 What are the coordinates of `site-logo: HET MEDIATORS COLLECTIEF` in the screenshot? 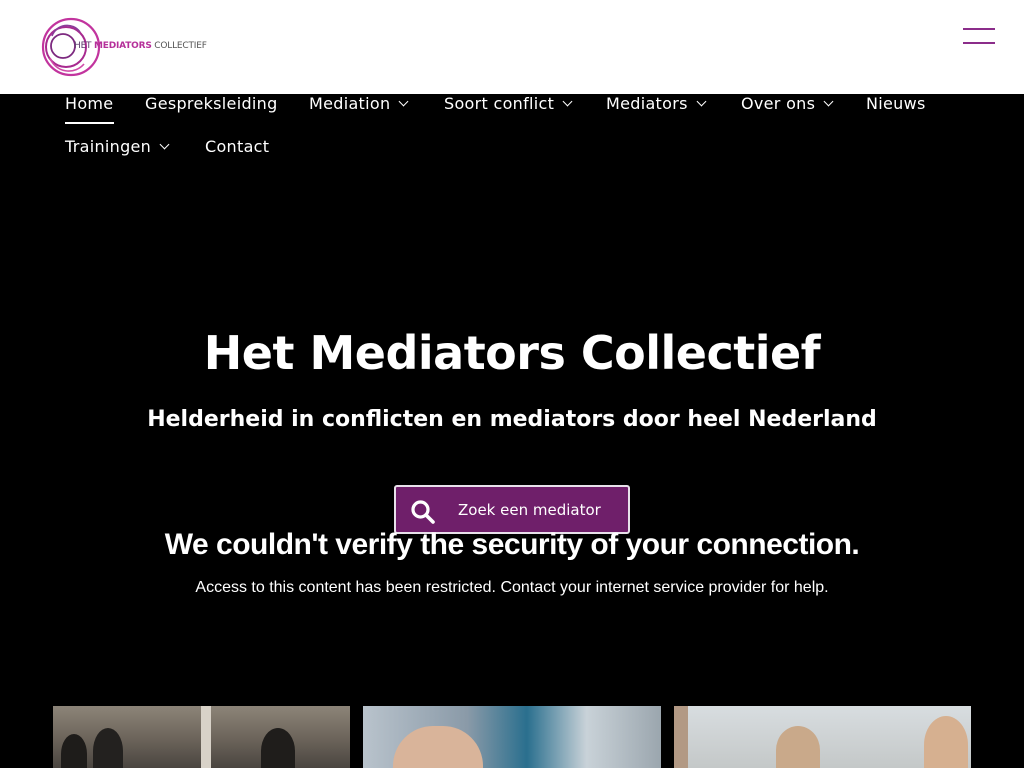 It's located at (125, 47).